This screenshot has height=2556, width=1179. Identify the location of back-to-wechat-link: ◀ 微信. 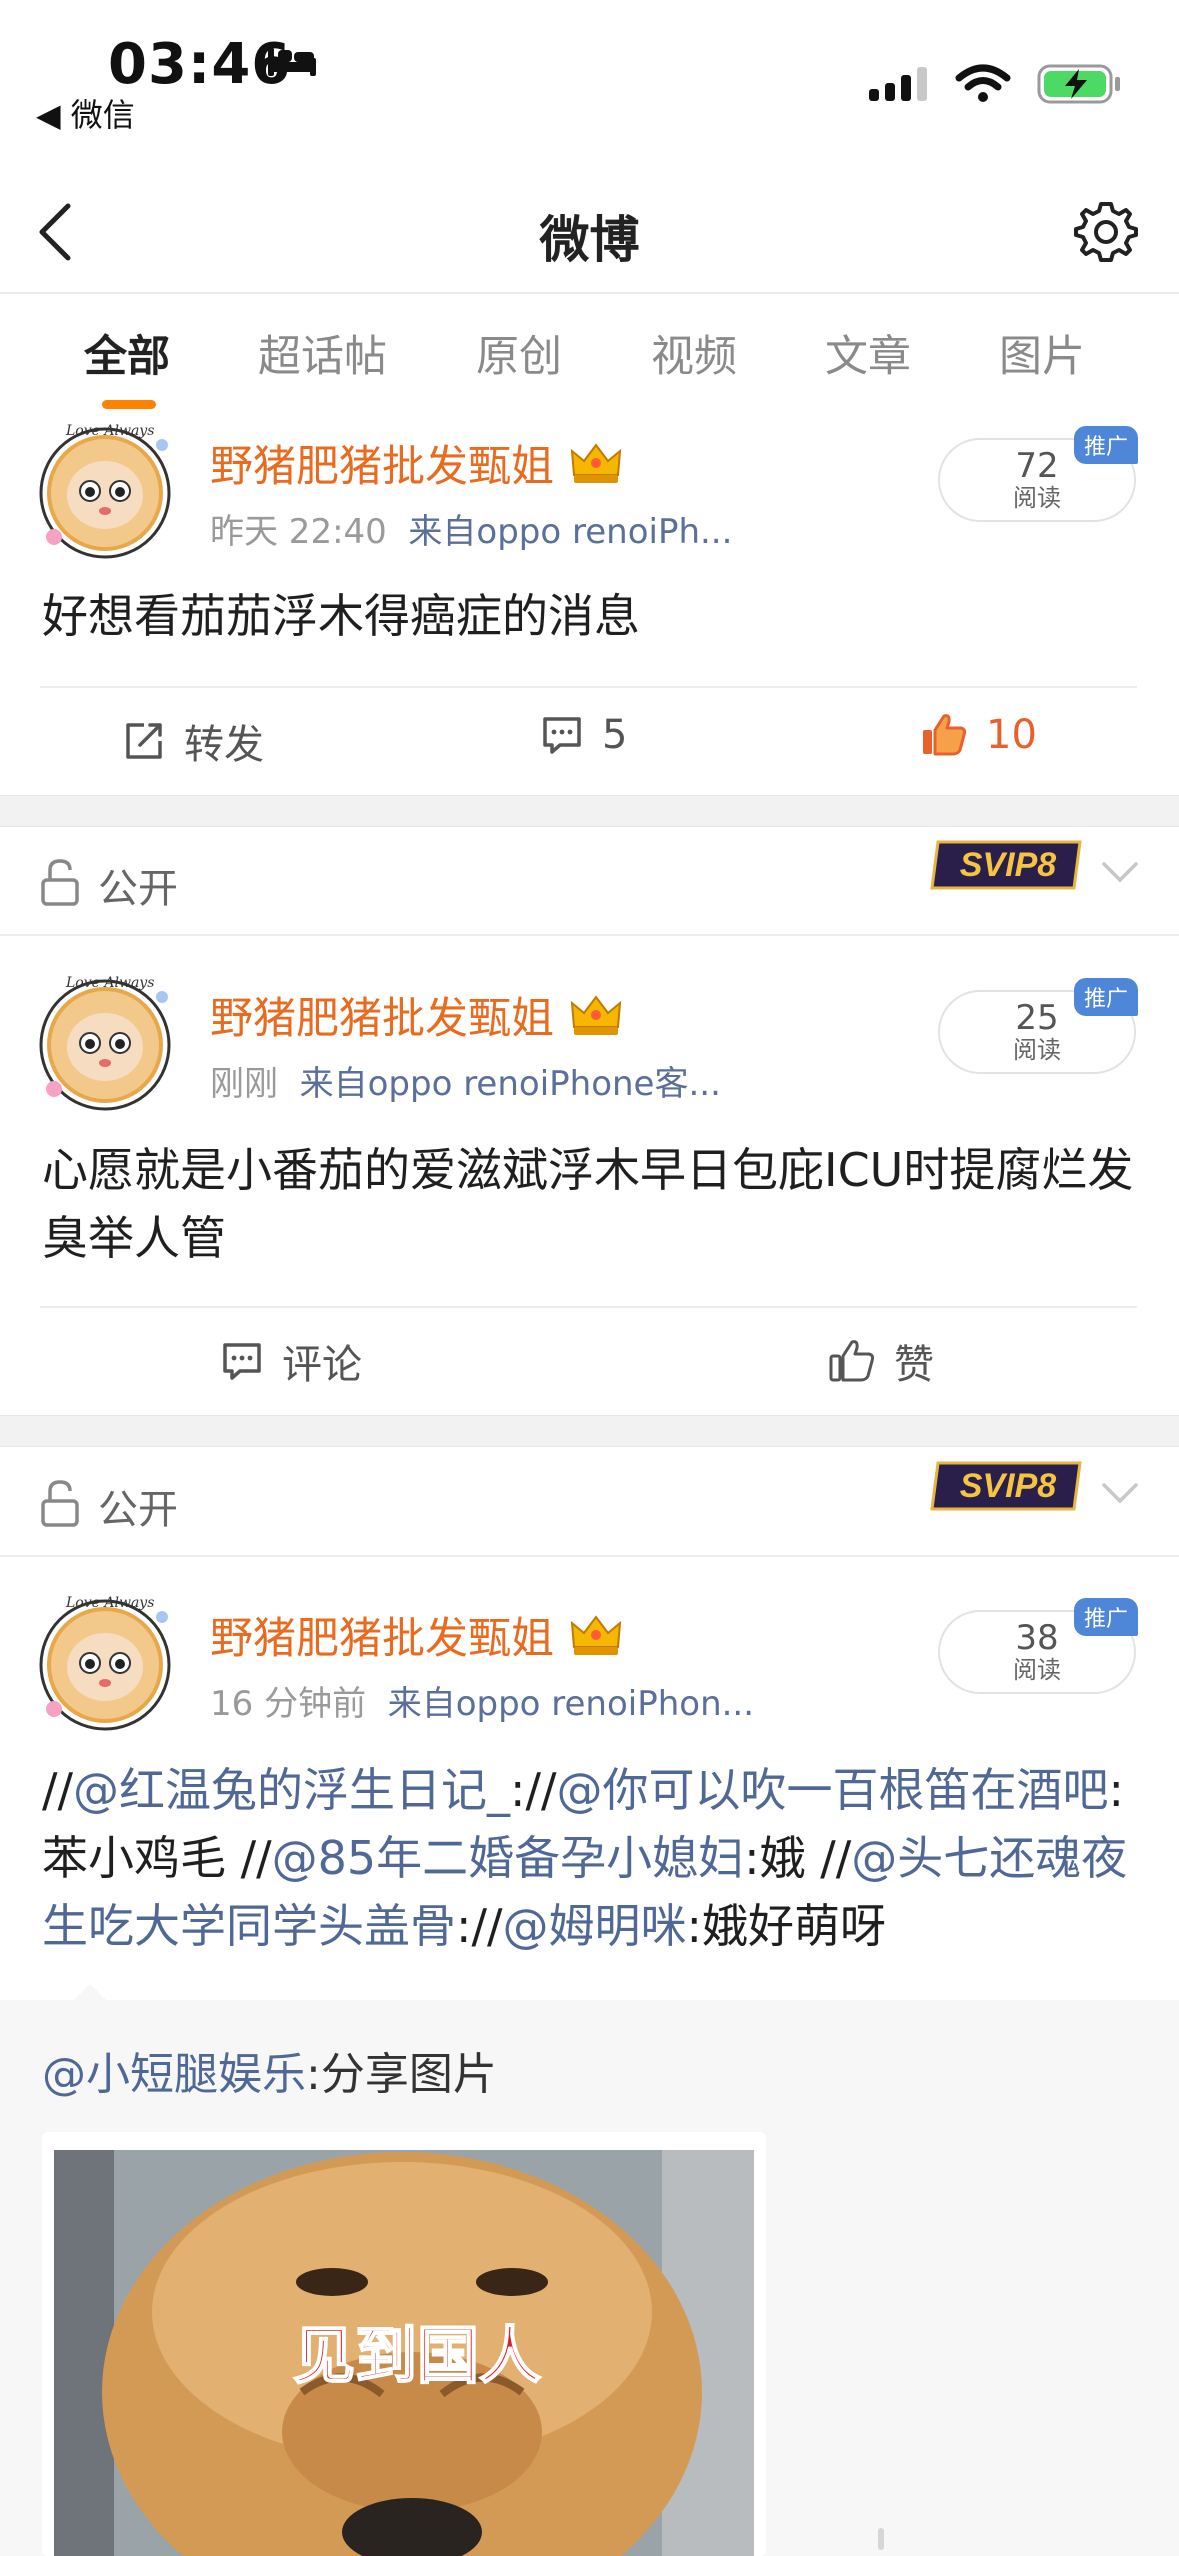
(85, 113).